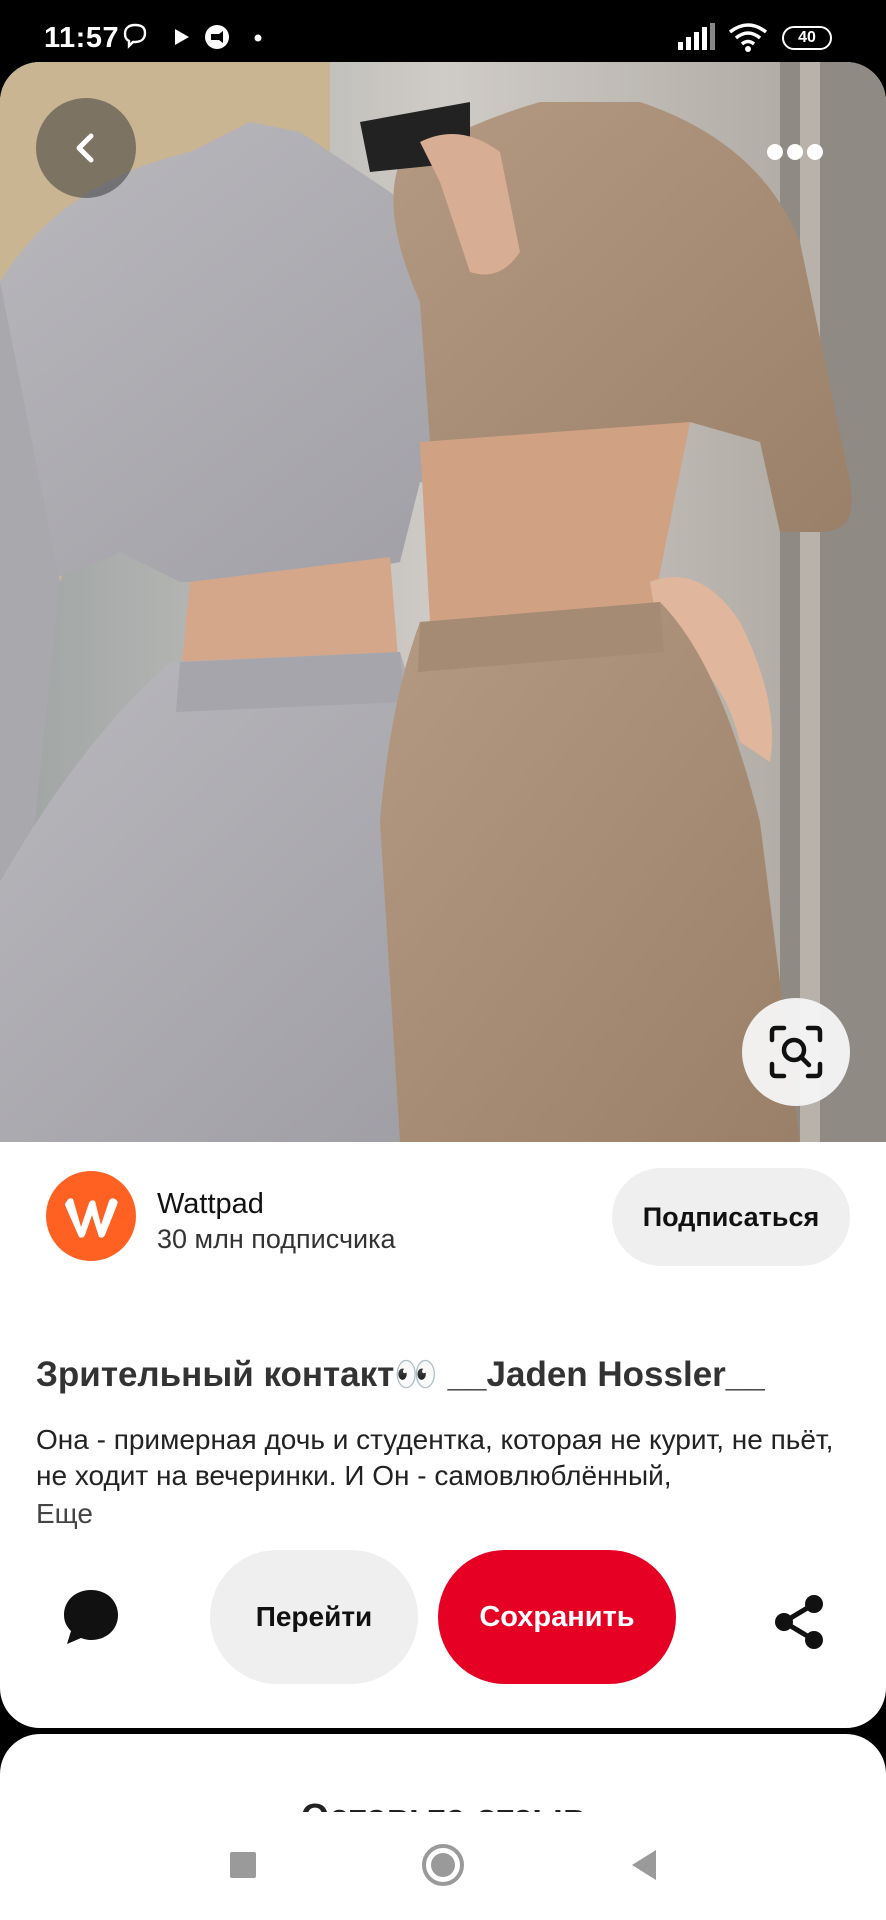 The image size is (886, 1920). I want to click on more-options-button, so click(795, 152).